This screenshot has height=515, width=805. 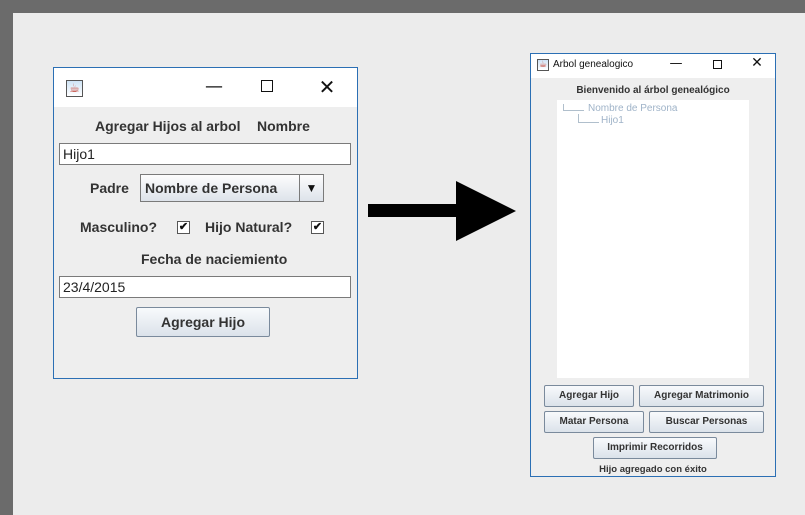 What do you see at coordinates (486, 211) in the screenshot?
I see `right-arrow-head` at bounding box center [486, 211].